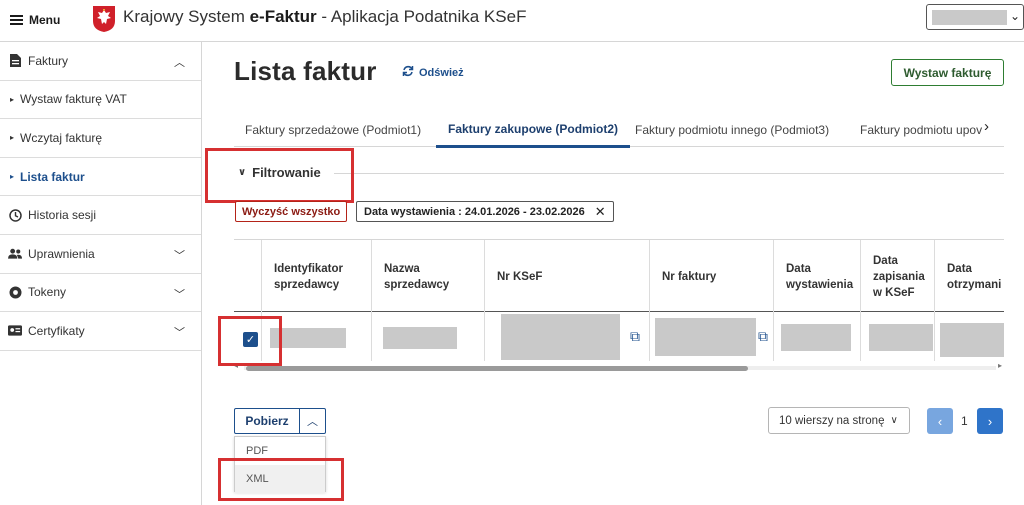 This screenshot has height=505, width=1024. I want to click on token-icon, so click(15, 292).